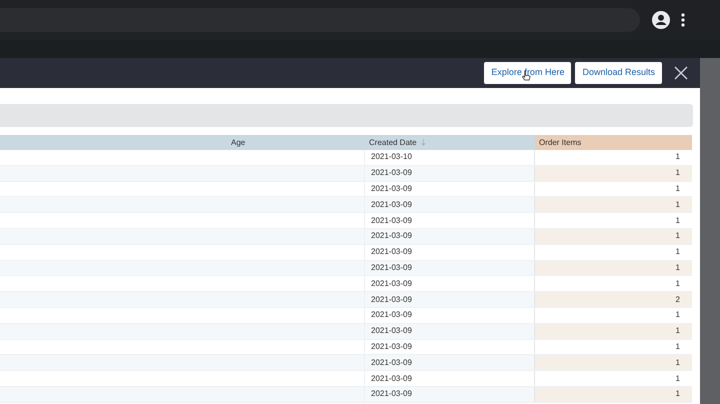 This screenshot has height=404, width=720. What do you see at coordinates (661, 20) in the screenshot?
I see `profile-icon` at bounding box center [661, 20].